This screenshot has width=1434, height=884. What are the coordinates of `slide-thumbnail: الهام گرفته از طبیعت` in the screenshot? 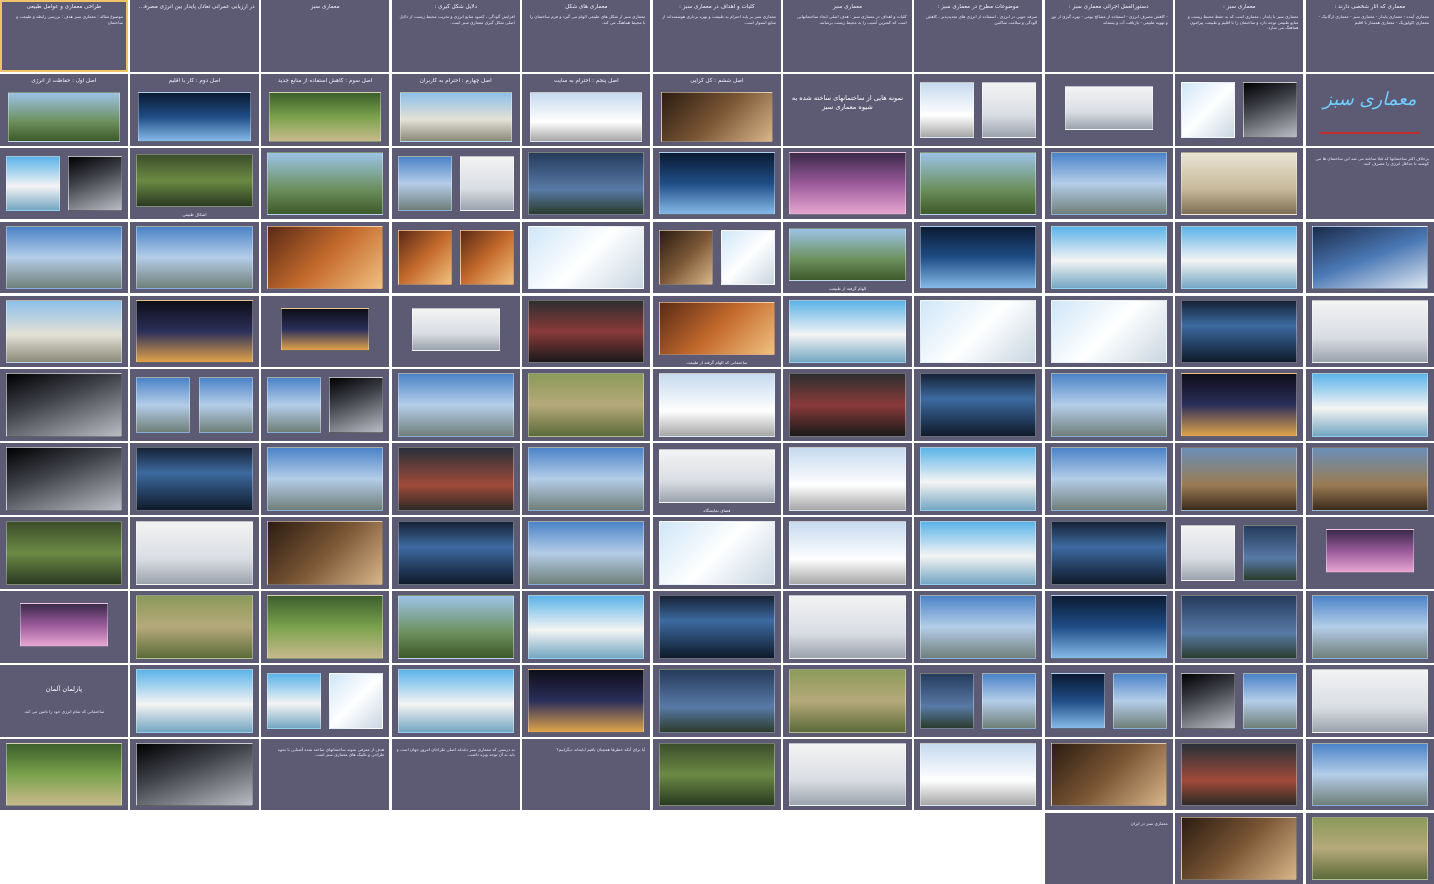 It's located at (847, 257).